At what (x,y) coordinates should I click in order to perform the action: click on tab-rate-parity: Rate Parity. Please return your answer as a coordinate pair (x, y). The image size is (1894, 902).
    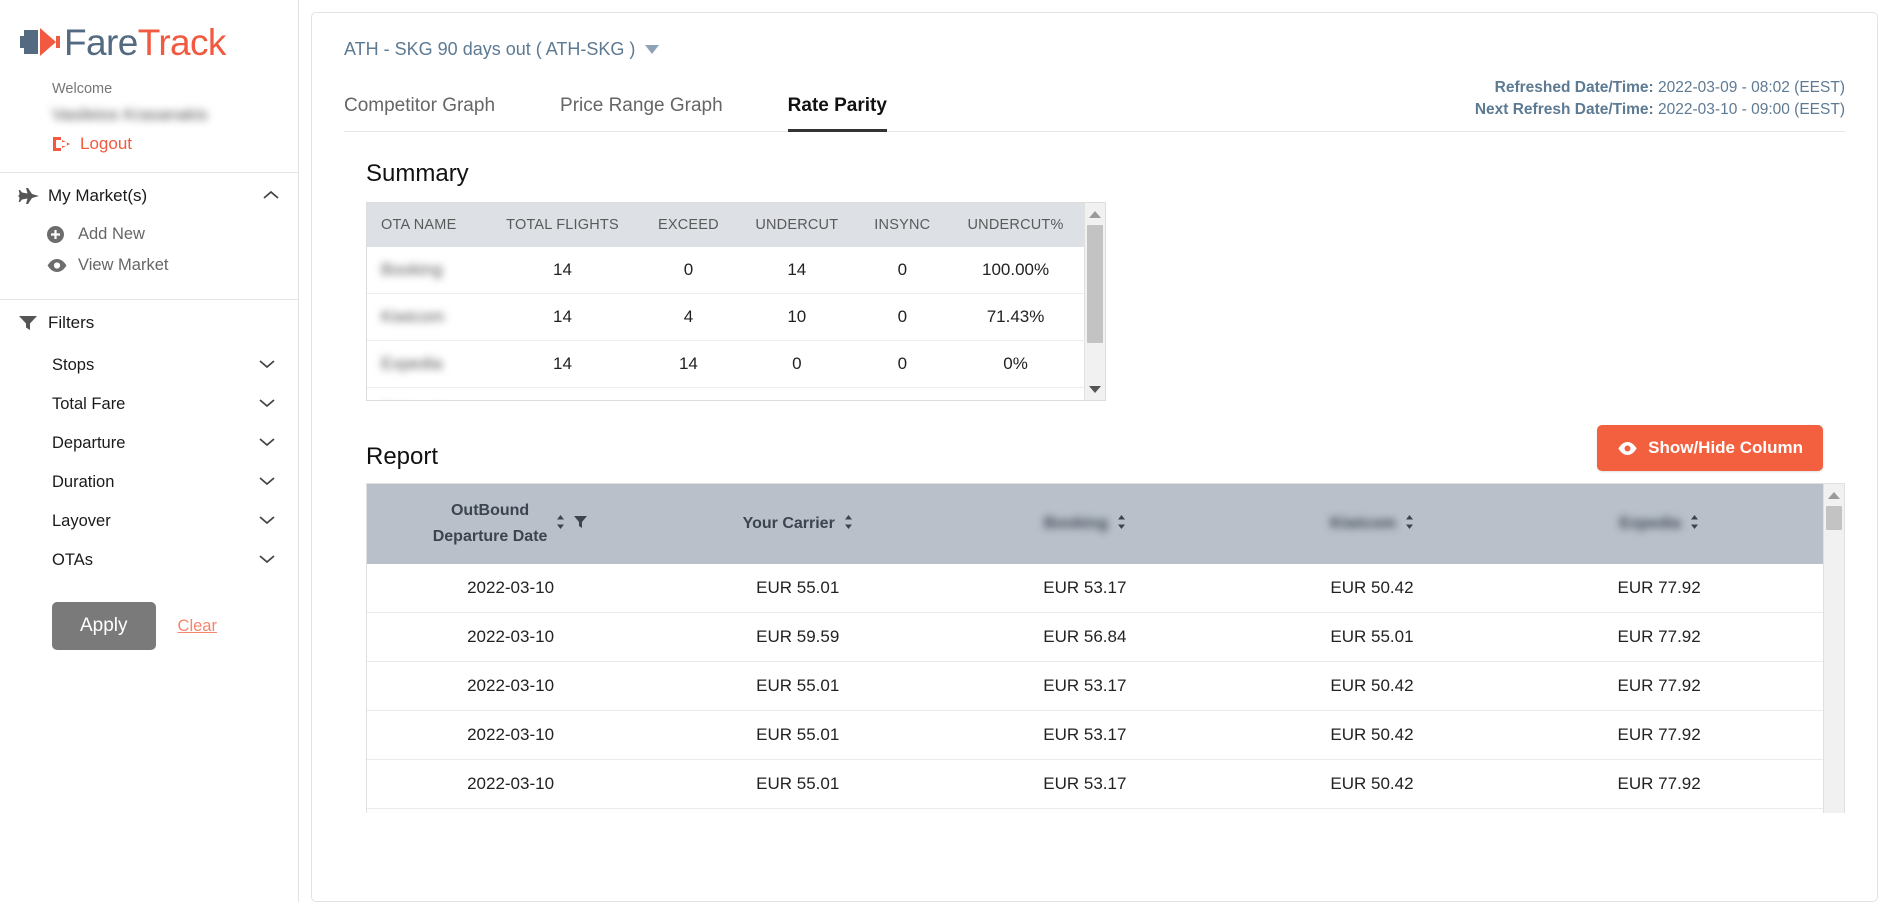
    Looking at the image, I should click on (837, 113).